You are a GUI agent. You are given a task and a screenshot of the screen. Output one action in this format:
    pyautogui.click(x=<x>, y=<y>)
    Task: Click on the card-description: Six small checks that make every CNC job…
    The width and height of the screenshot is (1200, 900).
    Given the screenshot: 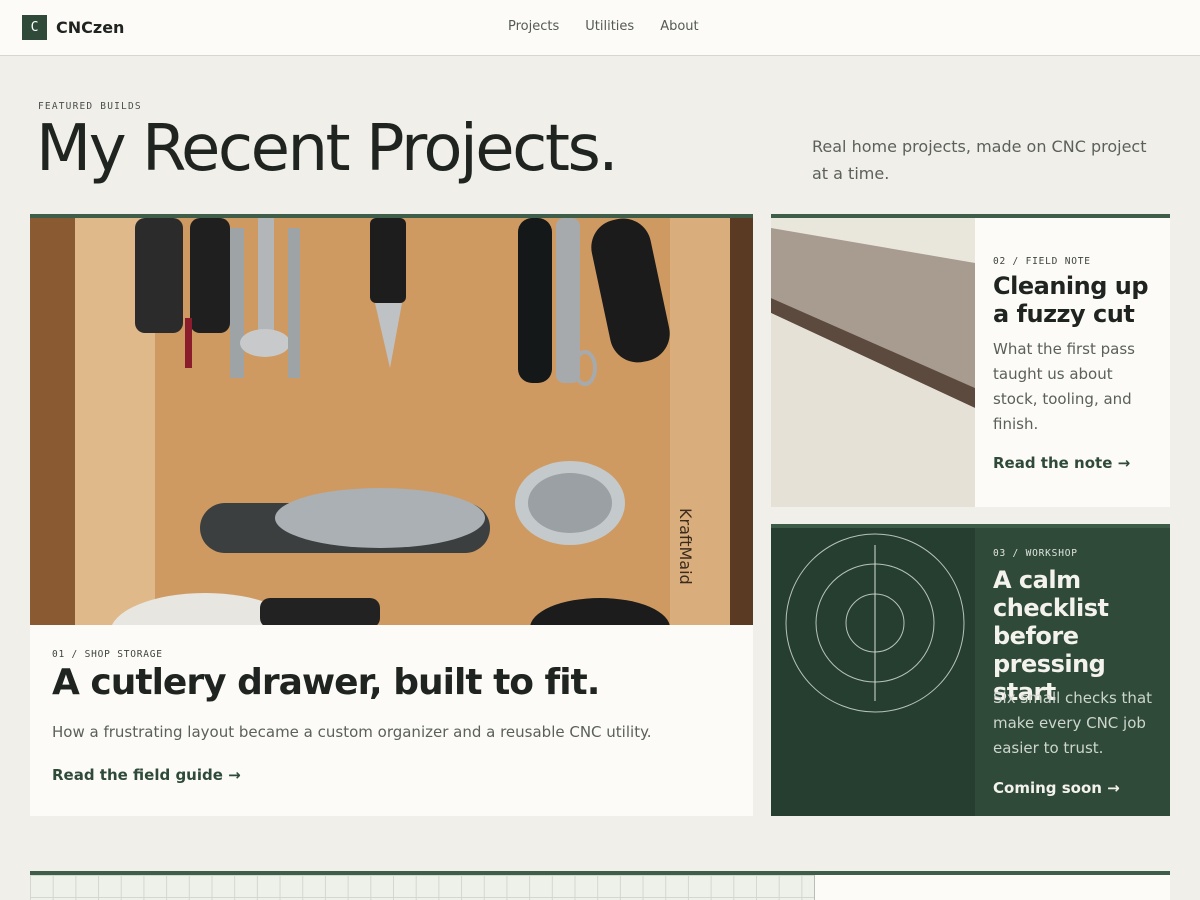 What is the action you would take?
    pyautogui.click(x=1073, y=723)
    